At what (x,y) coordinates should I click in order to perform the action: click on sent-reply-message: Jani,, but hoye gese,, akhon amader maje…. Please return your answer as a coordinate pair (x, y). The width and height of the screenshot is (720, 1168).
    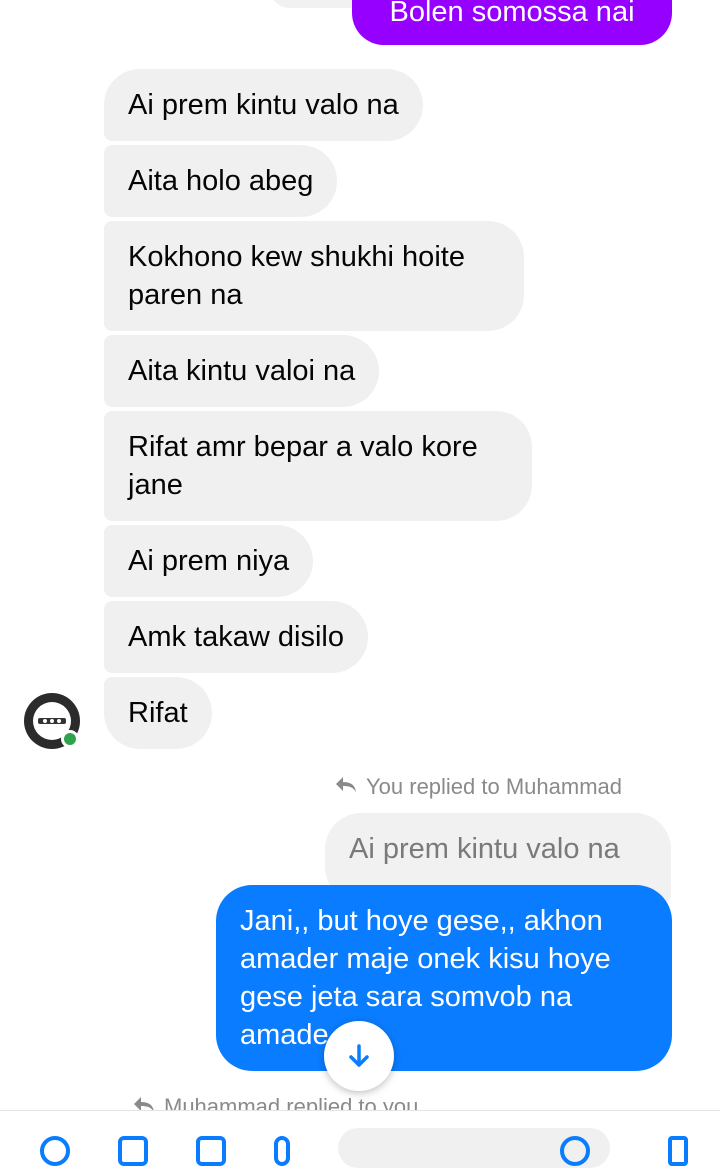
    Looking at the image, I should click on (444, 978).